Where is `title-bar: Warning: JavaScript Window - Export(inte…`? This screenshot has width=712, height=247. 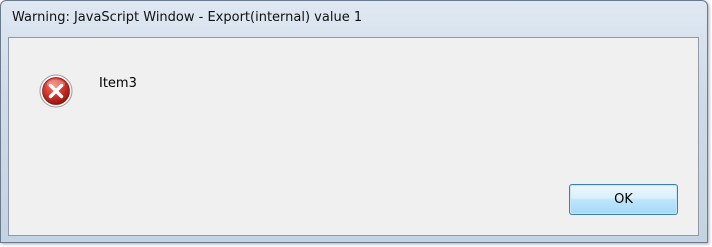 title-bar: Warning: JavaScript Window - Export(inte… is located at coordinates (354, 18).